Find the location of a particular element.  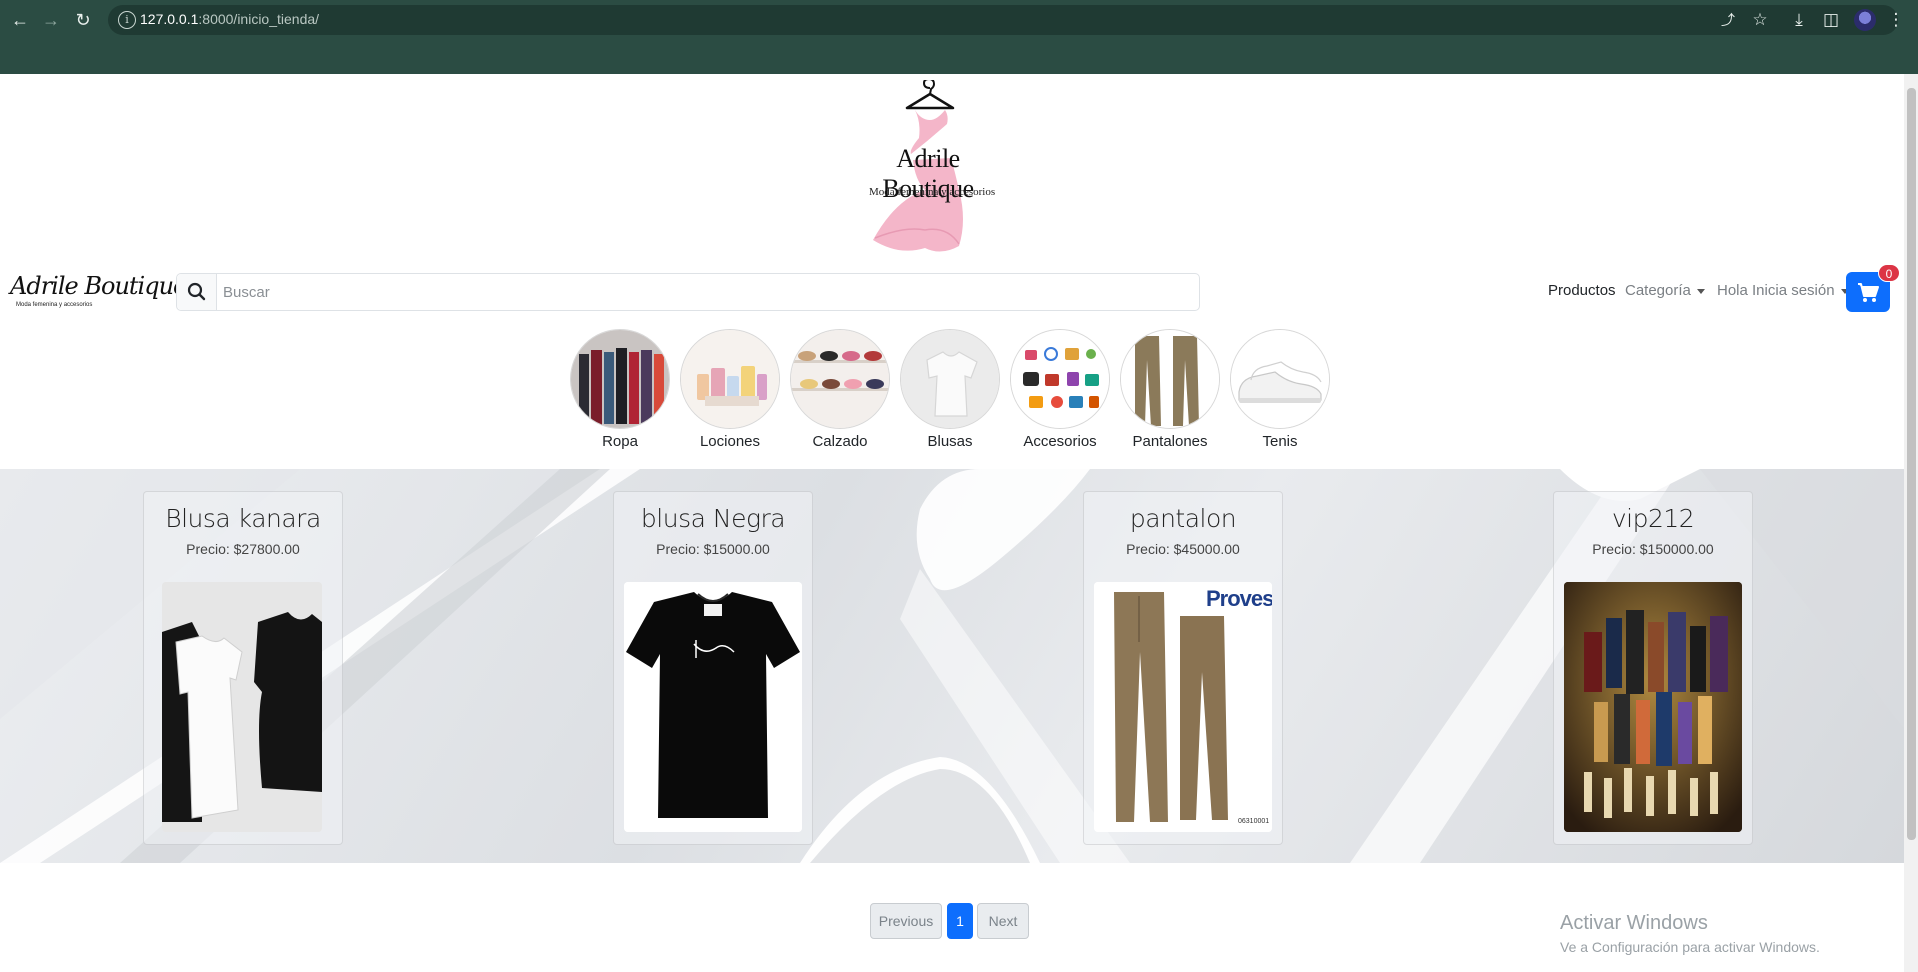

category-calzado: Calzado is located at coordinates (840, 389).